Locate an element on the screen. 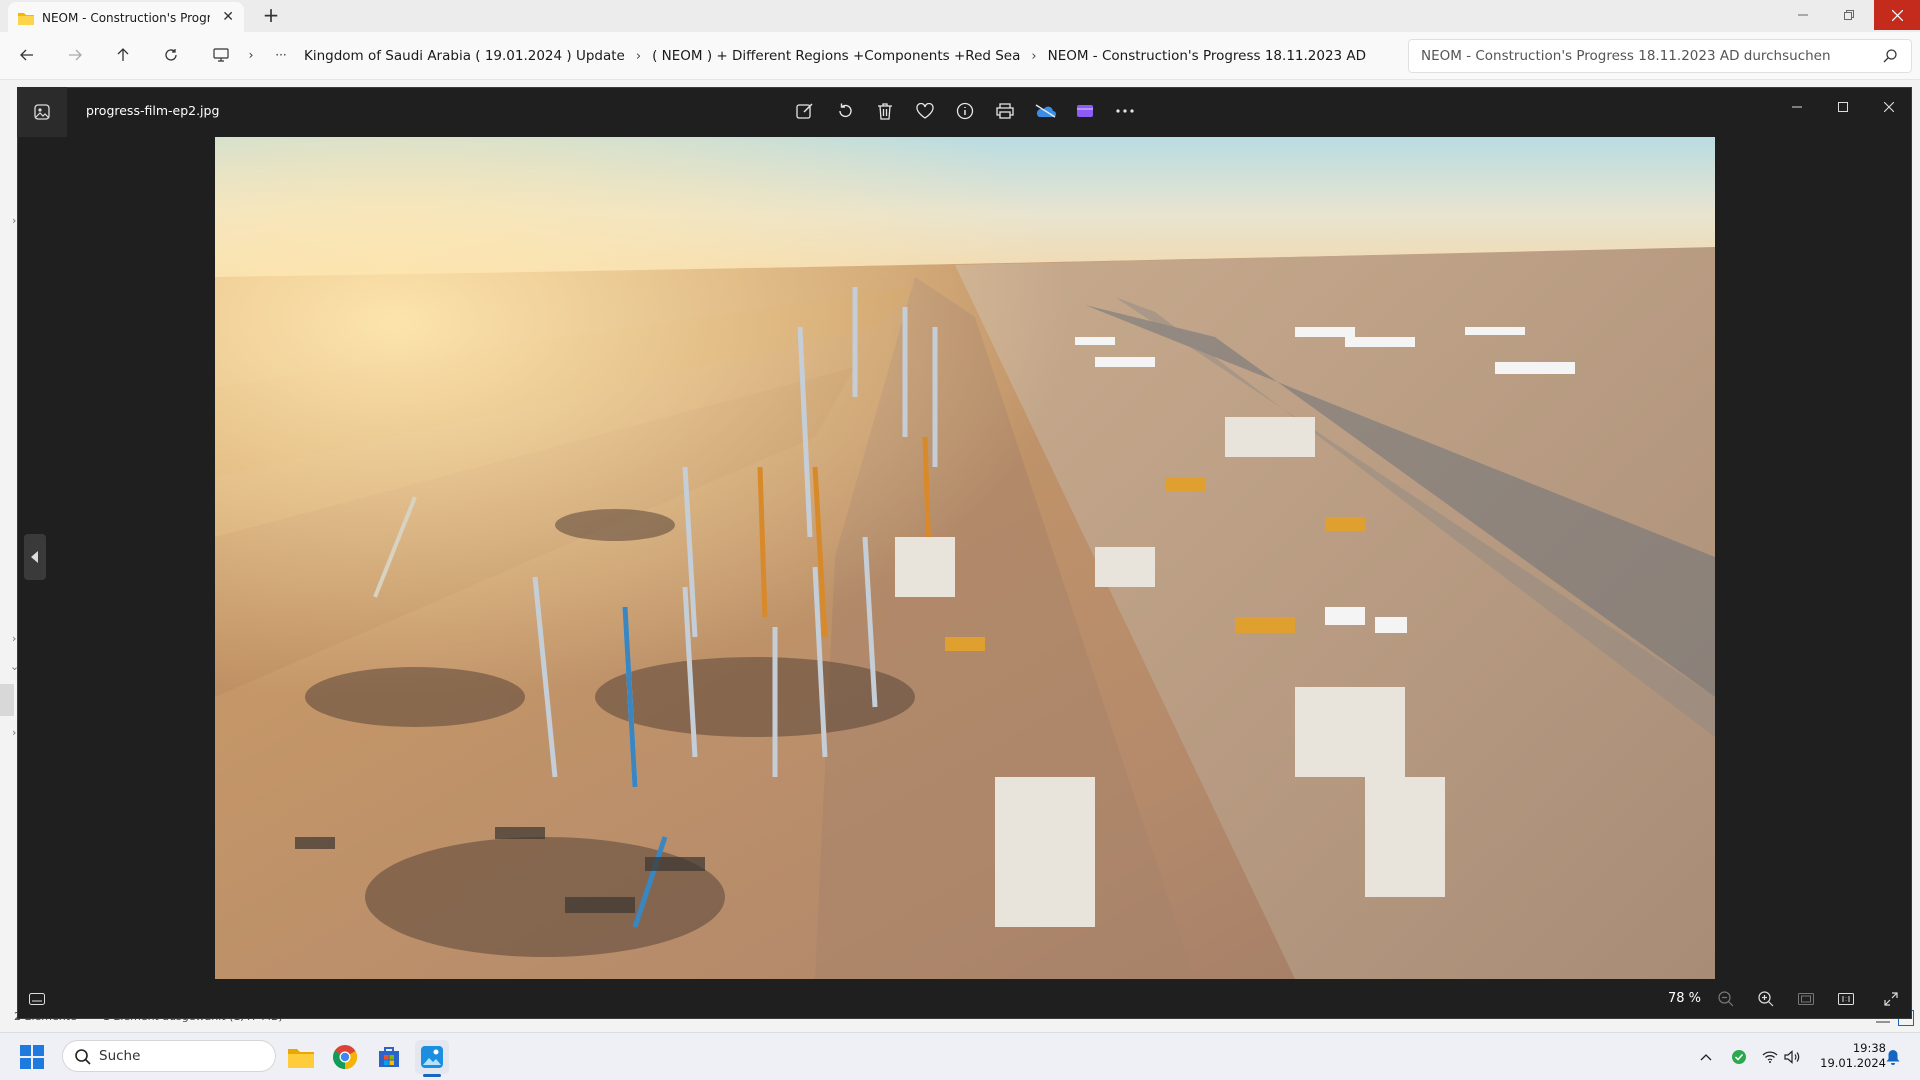 The width and height of the screenshot is (1920, 1080). print-icon is located at coordinates (1005, 111).